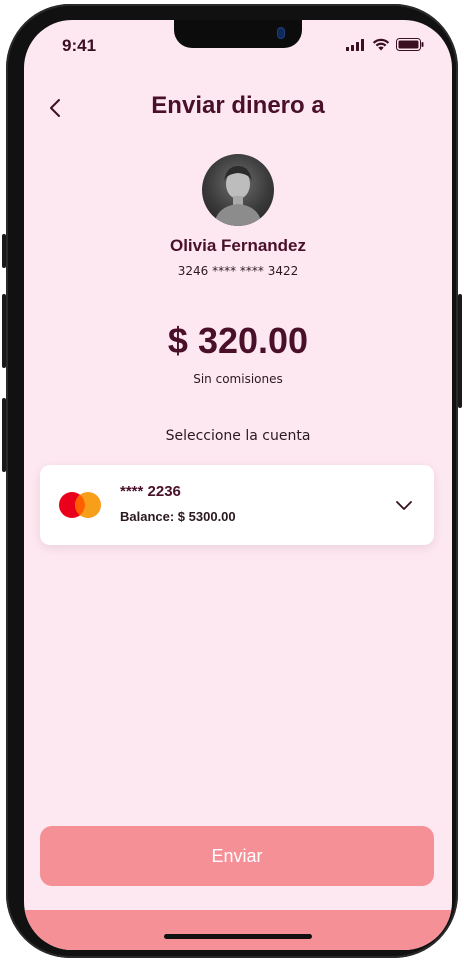 The height and width of the screenshot is (962, 464). What do you see at coordinates (381, 44) in the screenshot?
I see `wifi-icon` at bounding box center [381, 44].